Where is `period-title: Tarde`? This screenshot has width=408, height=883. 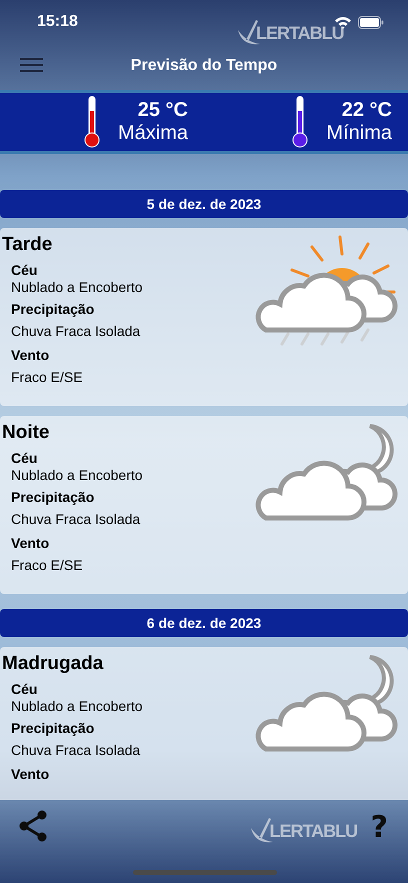 period-title: Tarde is located at coordinates (28, 245).